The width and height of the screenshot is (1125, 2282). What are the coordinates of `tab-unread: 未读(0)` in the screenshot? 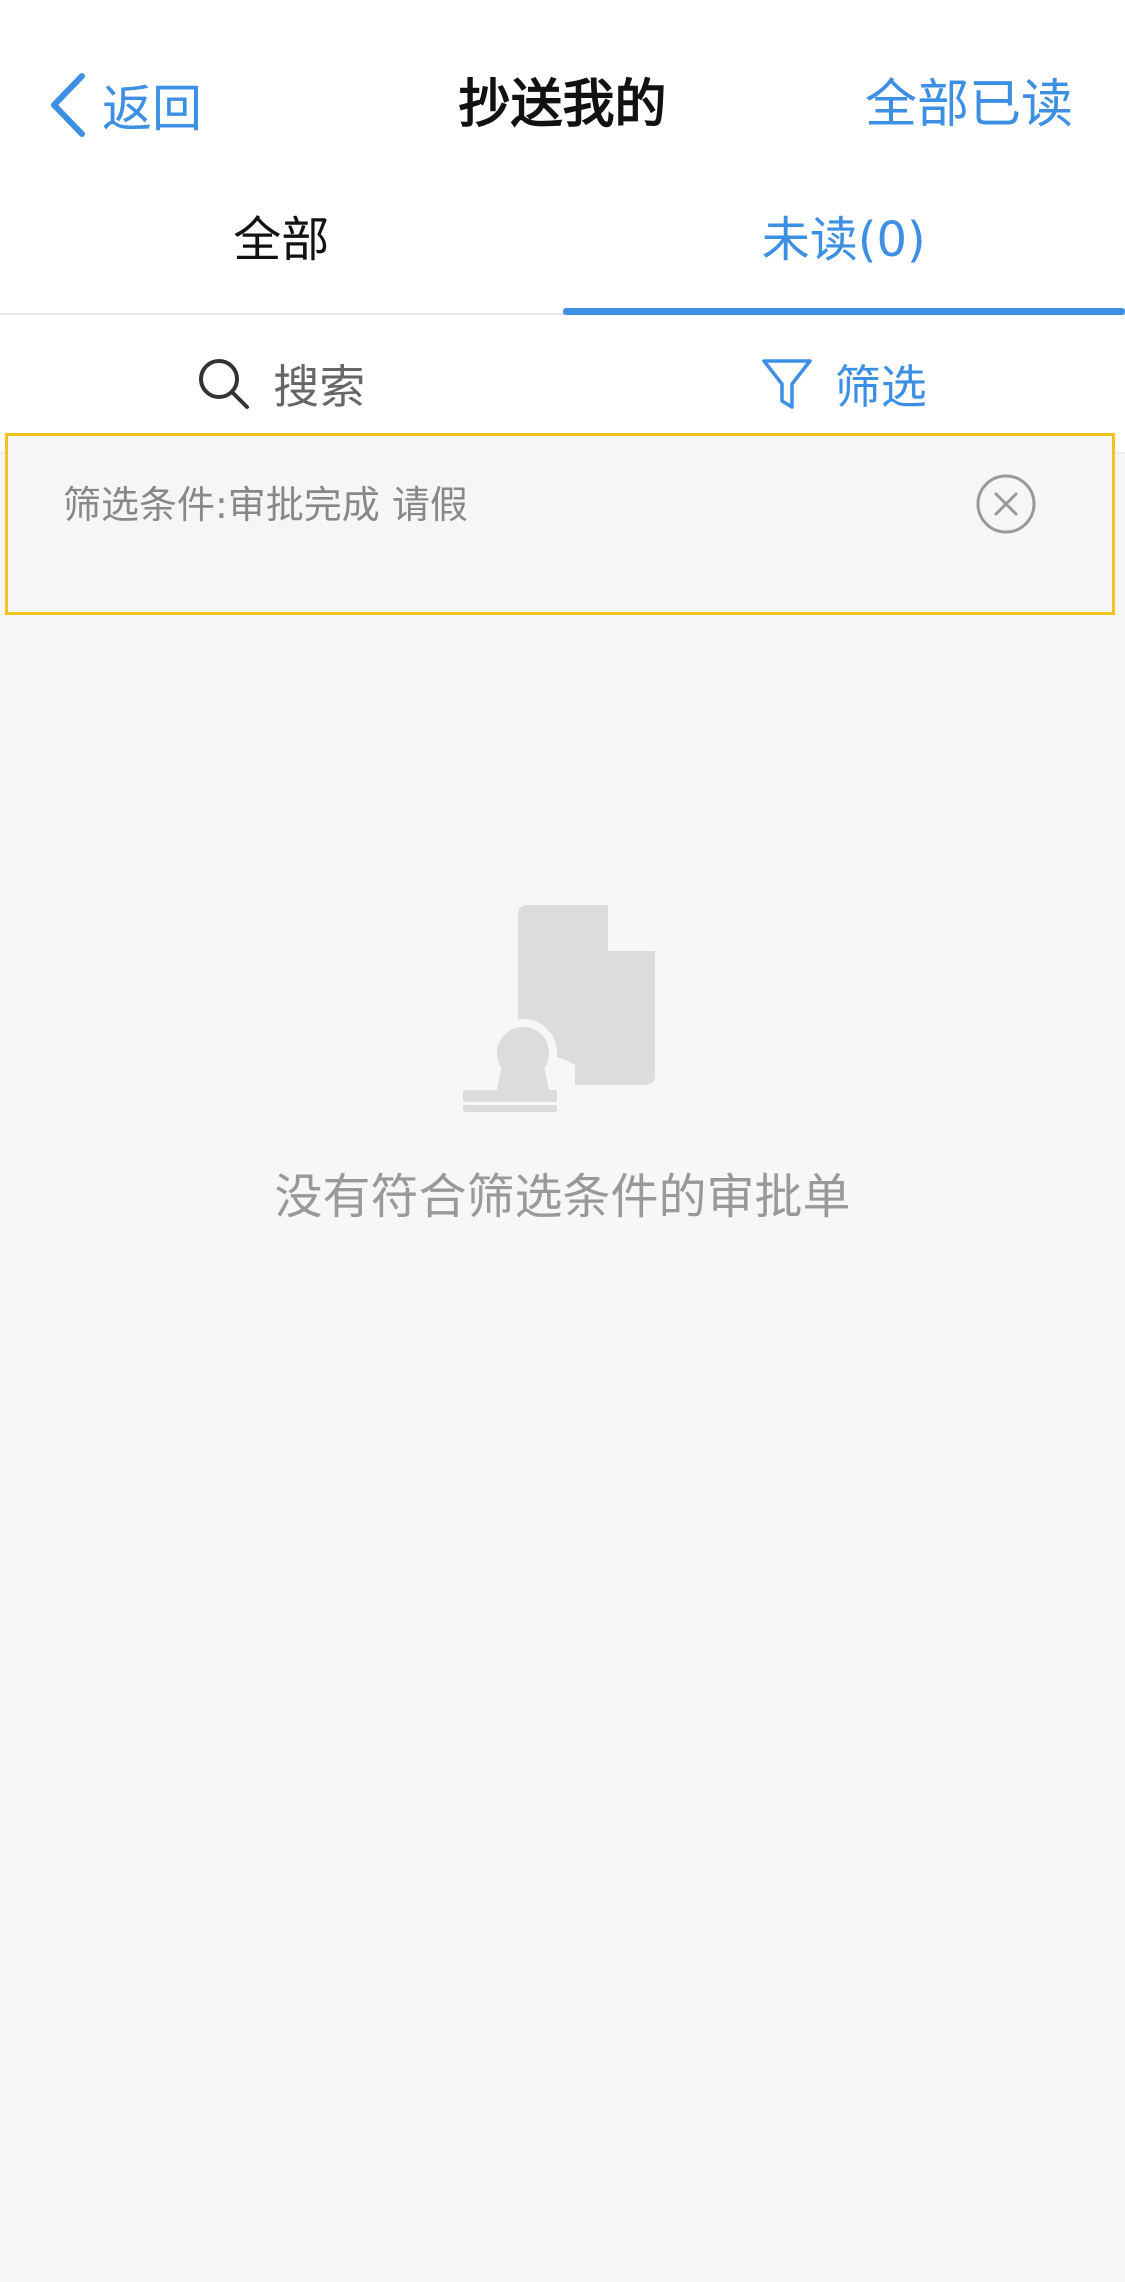 It's located at (843, 252).